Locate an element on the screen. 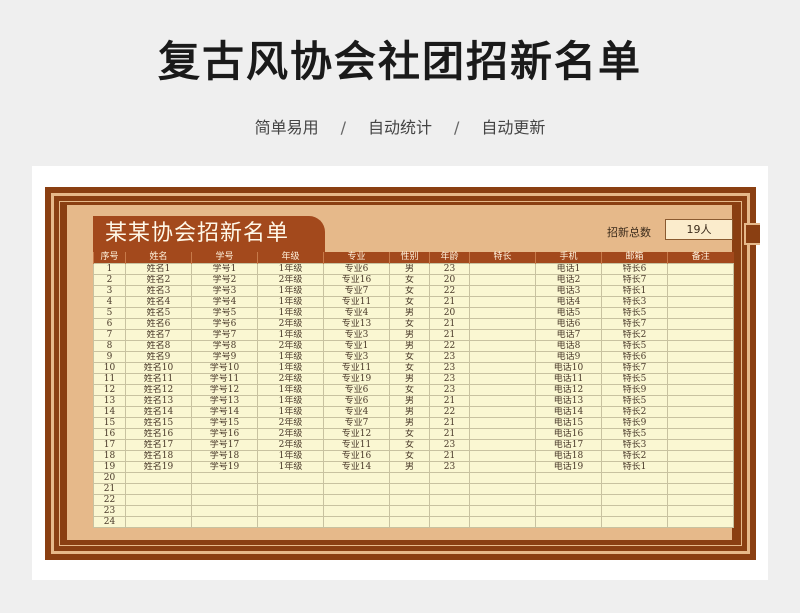 This screenshot has width=800, height=613. table-cell: 学号1 is located at coordinates (224, 269).